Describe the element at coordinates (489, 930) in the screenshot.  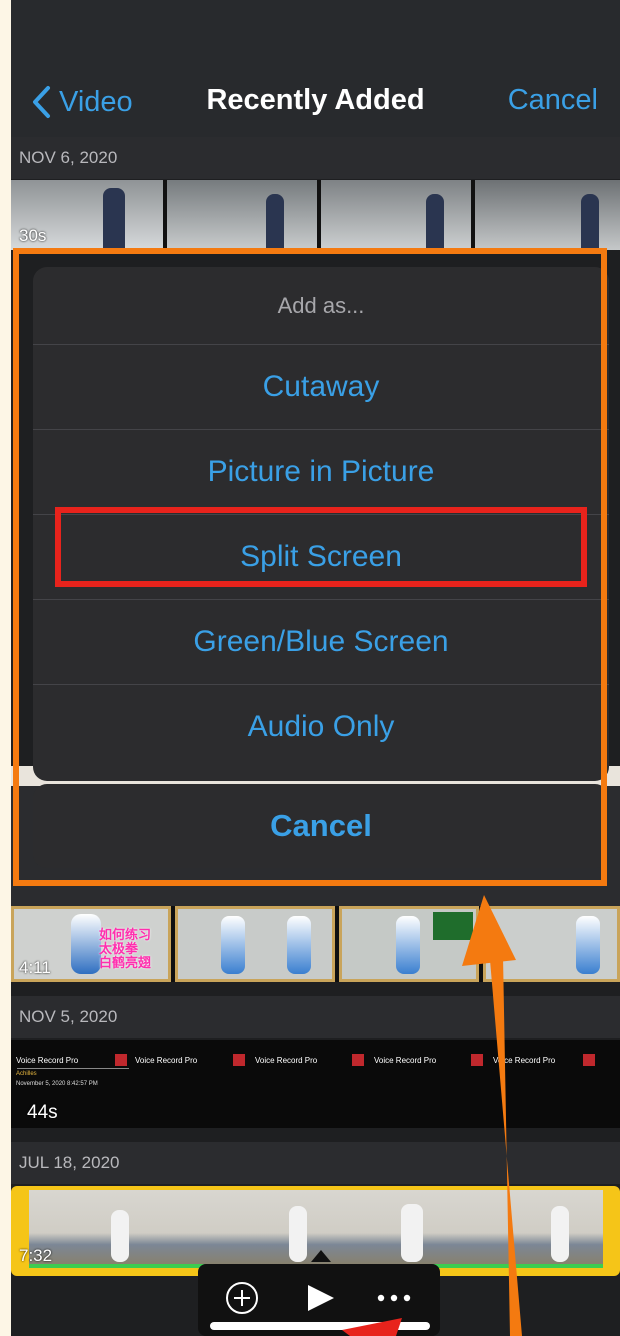
I see `orange-arrow-head` at that location.